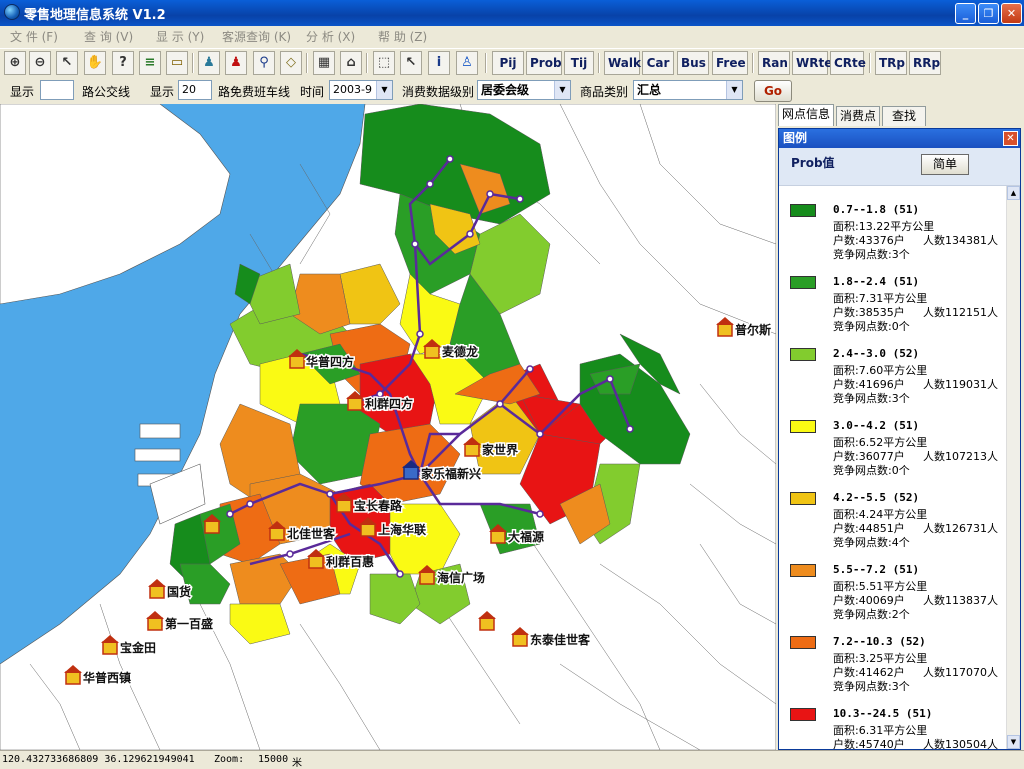  Describe the element at coordinates (57, 90) in the screenshot. I see `bus-route-count-input` at that location.